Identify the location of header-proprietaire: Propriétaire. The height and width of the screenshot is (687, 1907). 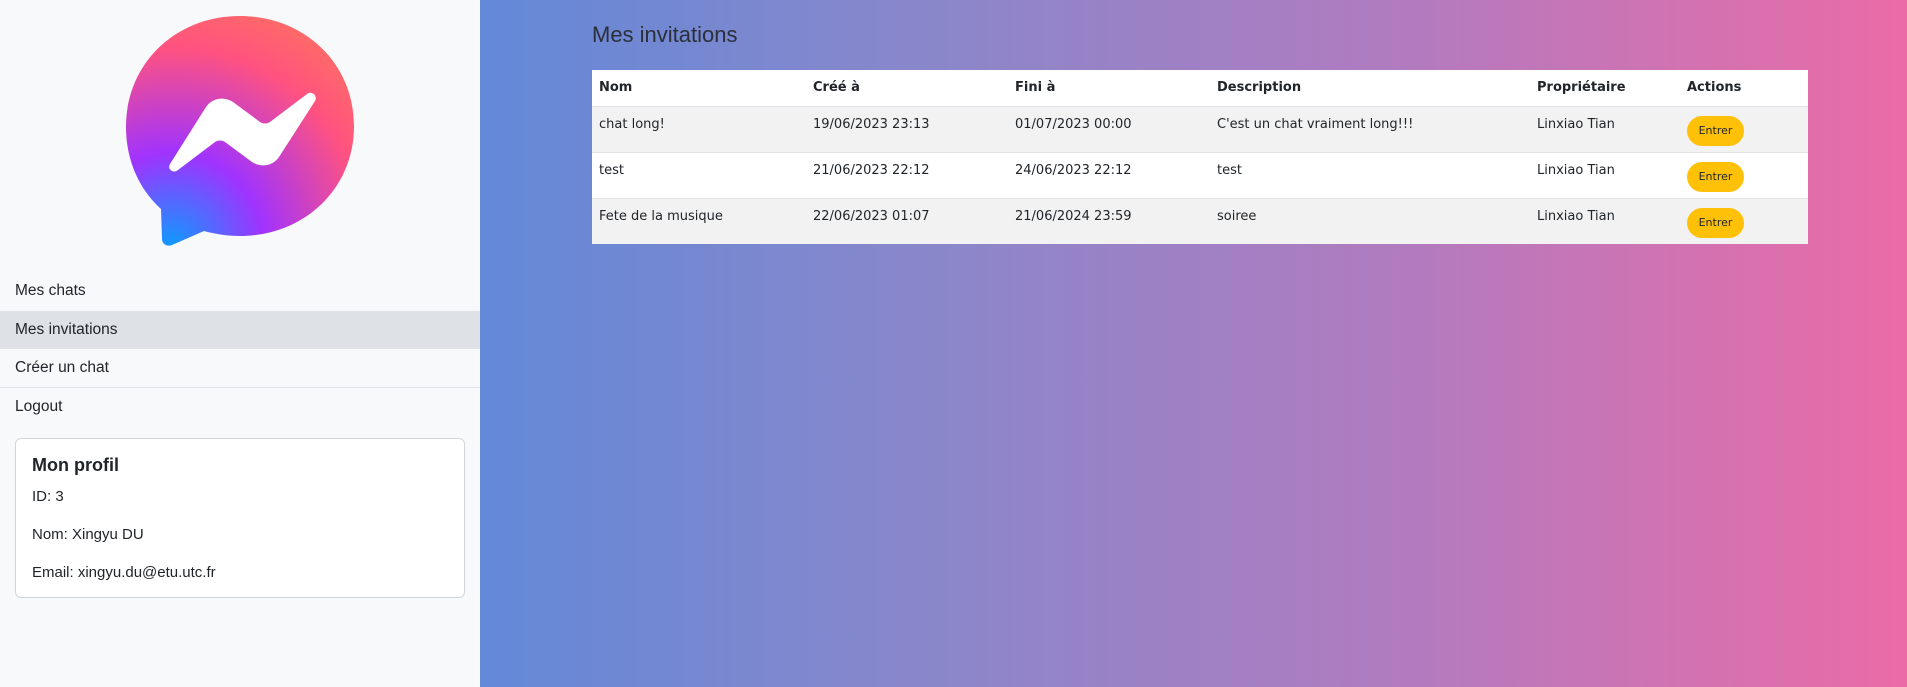
(1605, 88).